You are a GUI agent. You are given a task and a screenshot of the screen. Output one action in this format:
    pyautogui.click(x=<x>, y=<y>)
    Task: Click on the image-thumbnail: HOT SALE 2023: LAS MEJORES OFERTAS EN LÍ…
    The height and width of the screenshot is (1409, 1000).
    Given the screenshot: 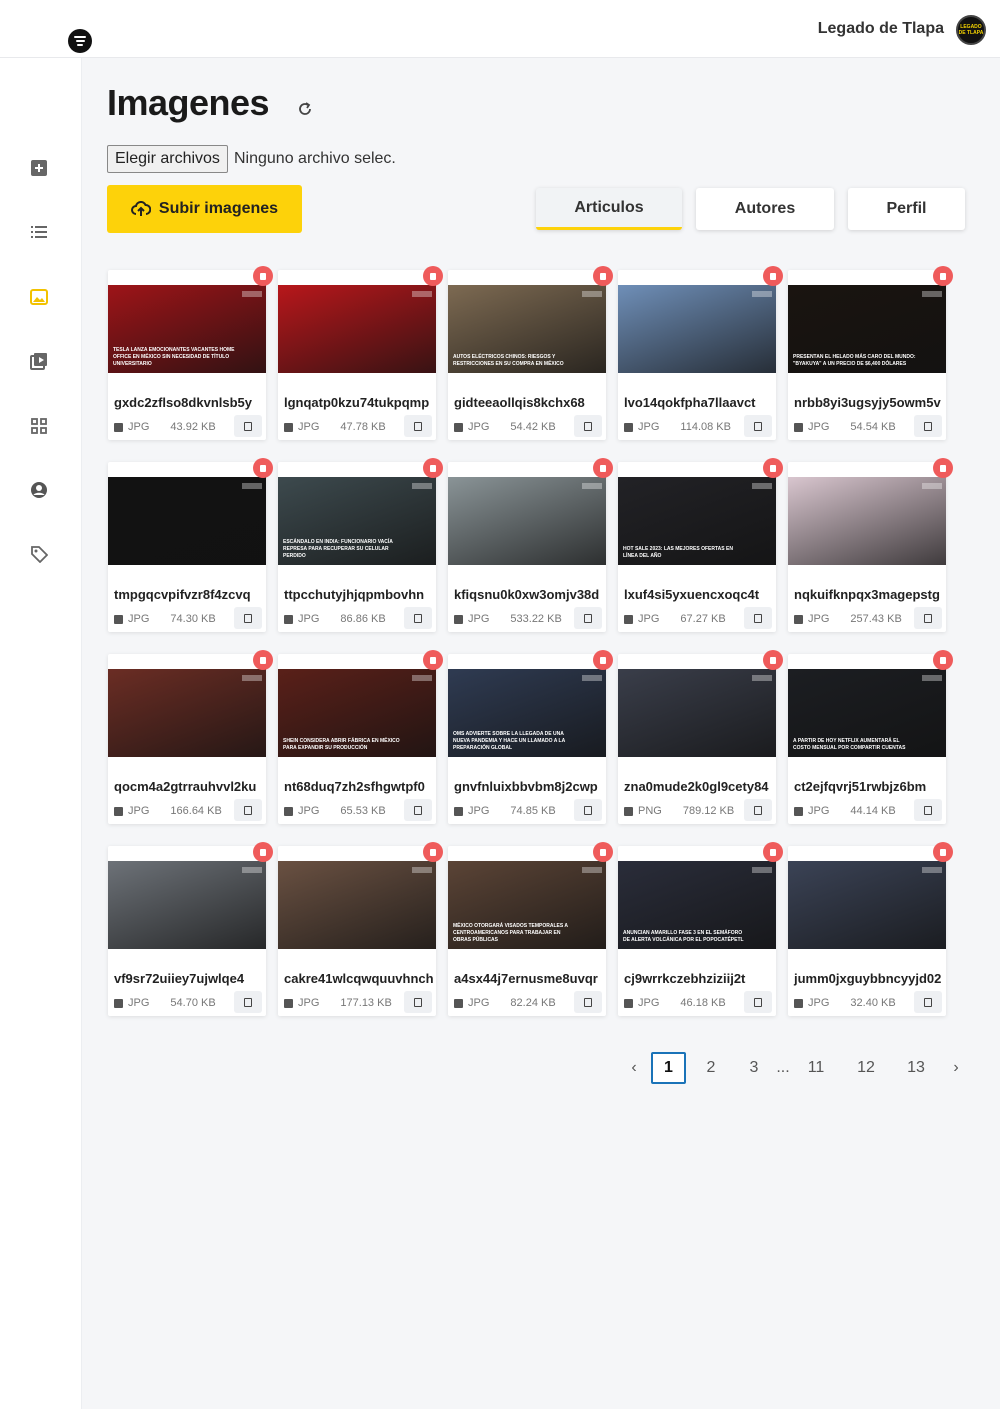 What is the action you would take?
    pyautogui.click(x=697, y=521)
    